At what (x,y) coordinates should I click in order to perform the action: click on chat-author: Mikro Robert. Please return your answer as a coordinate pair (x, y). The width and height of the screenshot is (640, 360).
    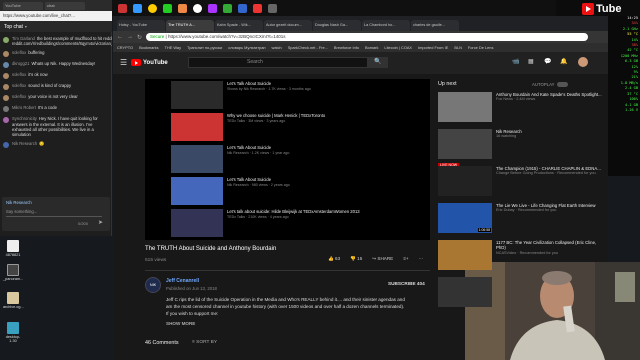
    Looking at the image, I should click on (24, 107).